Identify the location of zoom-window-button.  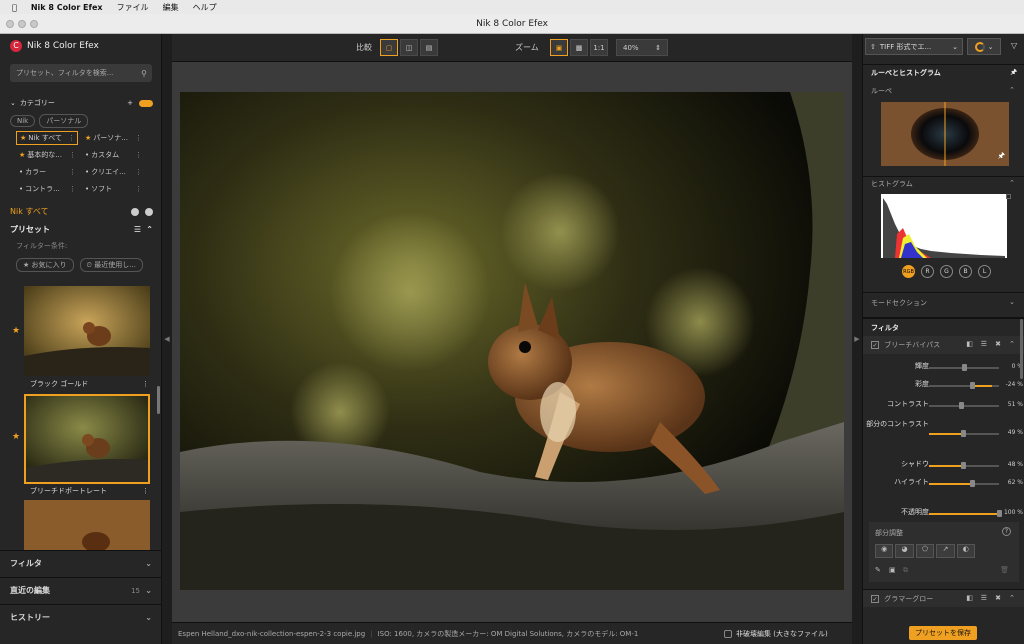
(34, 24).